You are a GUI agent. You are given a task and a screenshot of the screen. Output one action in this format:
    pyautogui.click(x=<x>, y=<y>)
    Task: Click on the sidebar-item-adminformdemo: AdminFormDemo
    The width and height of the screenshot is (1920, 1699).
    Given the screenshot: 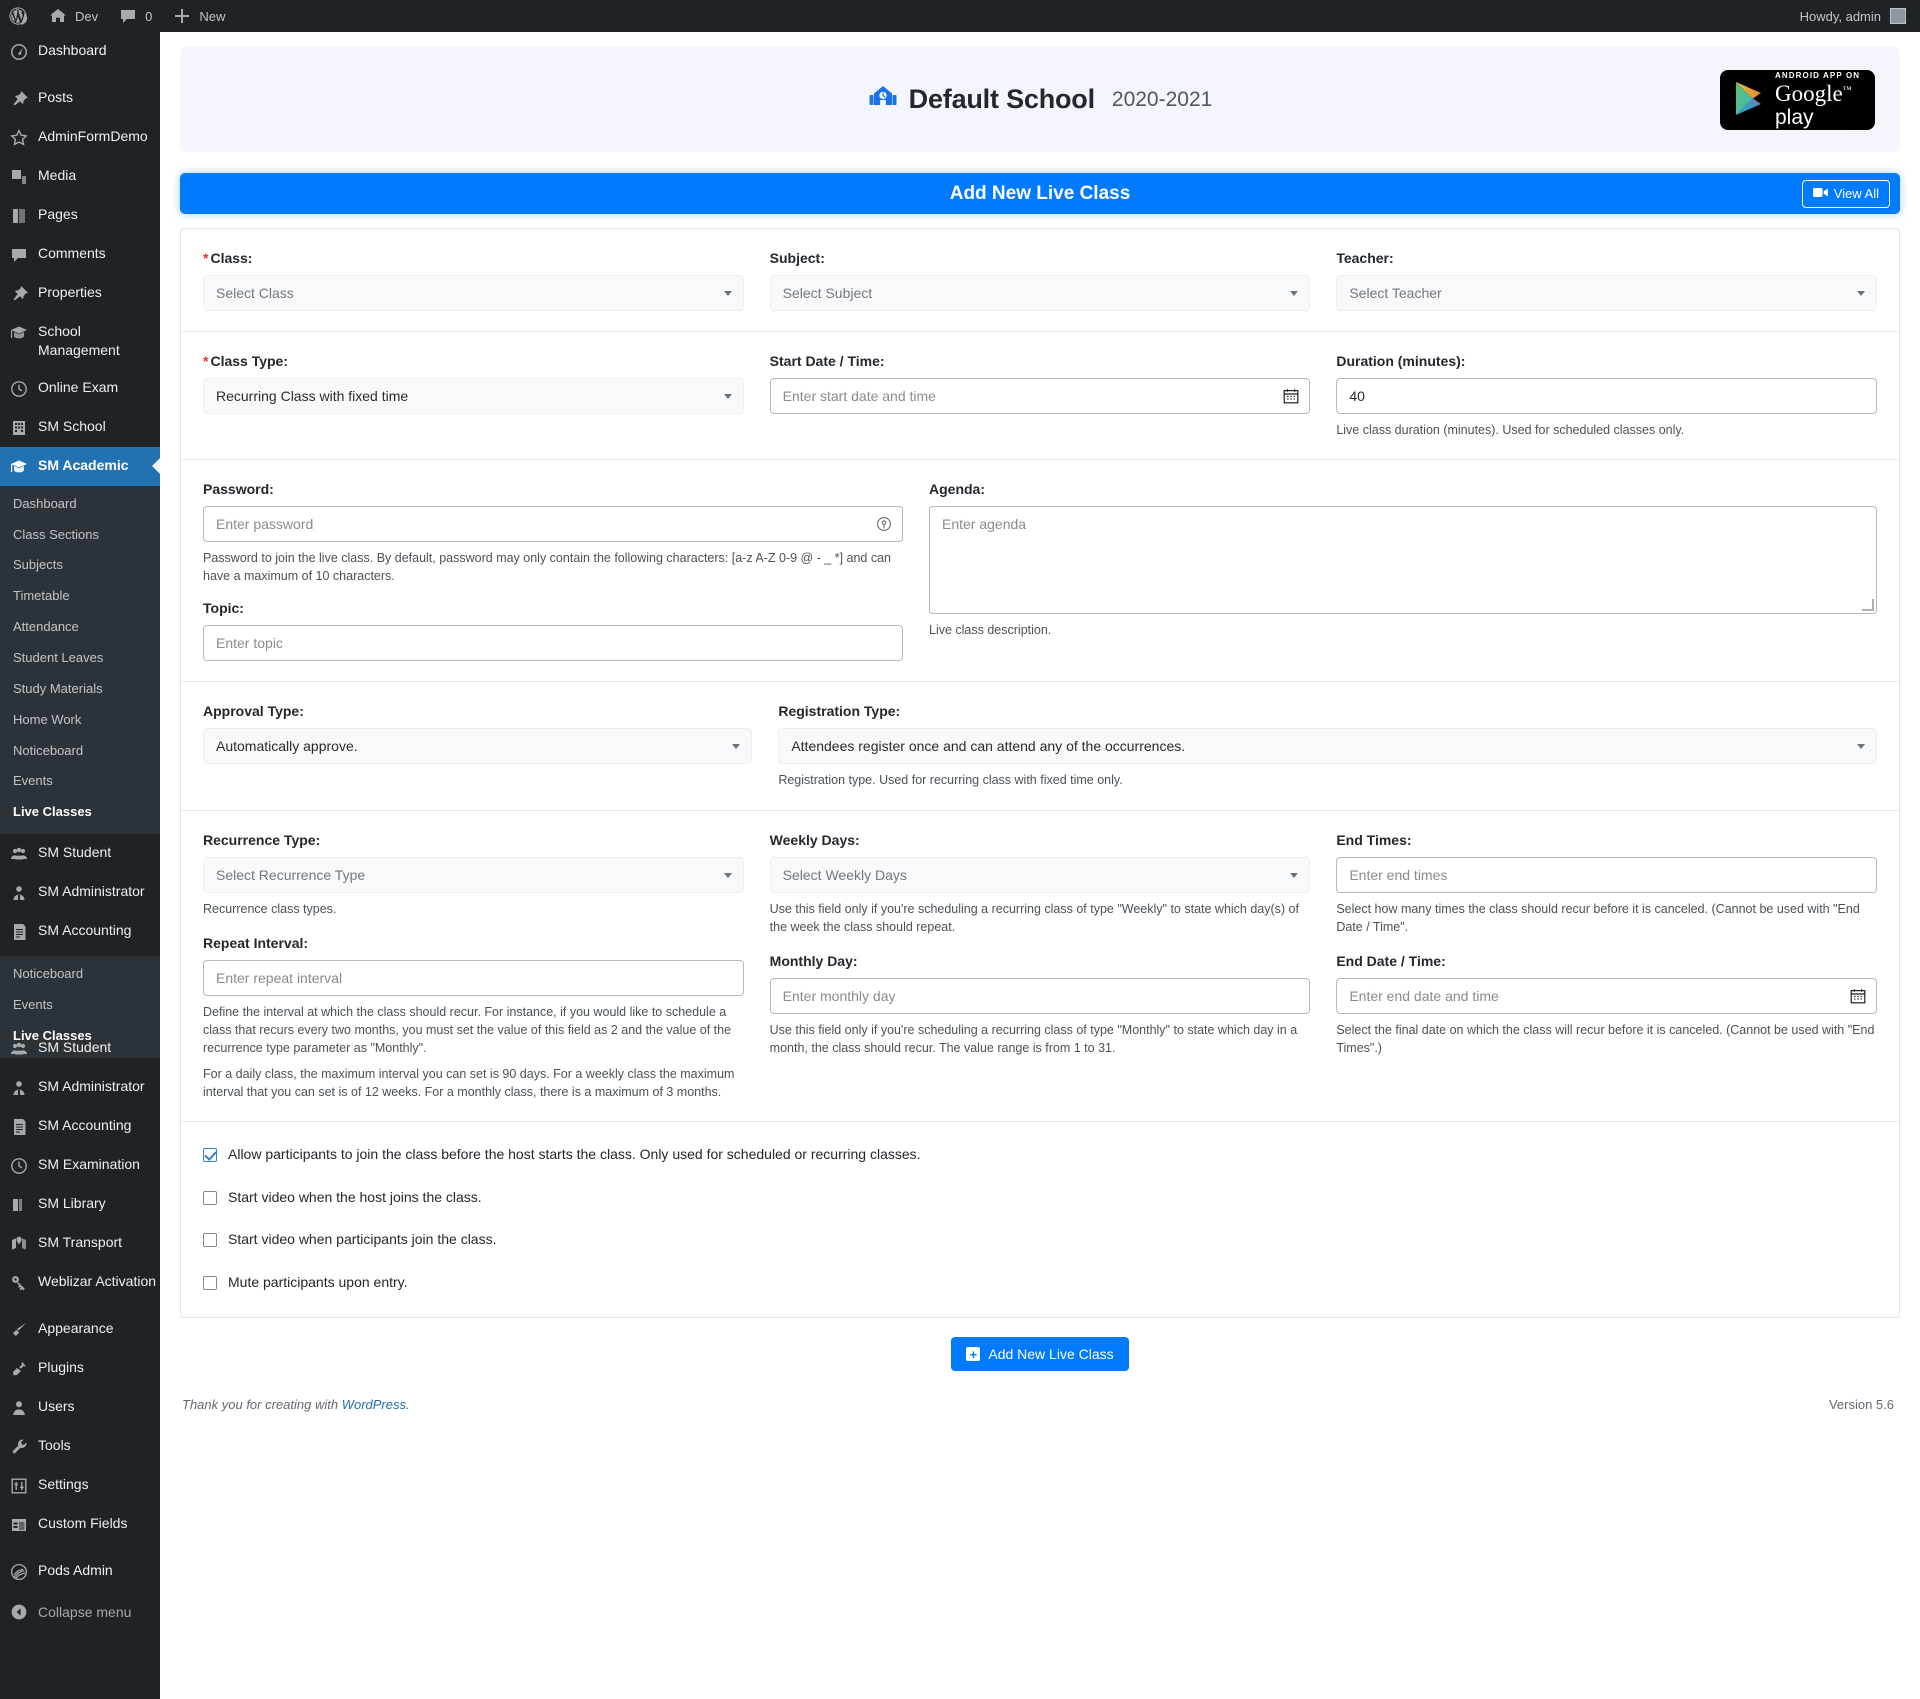 What is the action you would take?
    pyautogui.click(x=80, y=137)
    